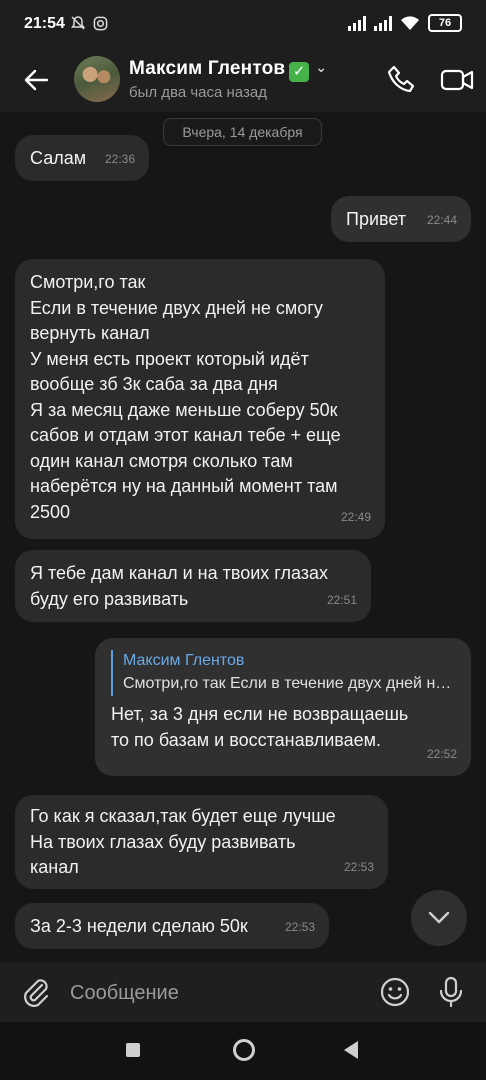 The image size is (486, 1080). I want to click on microphone-icon, so click(451, 992).